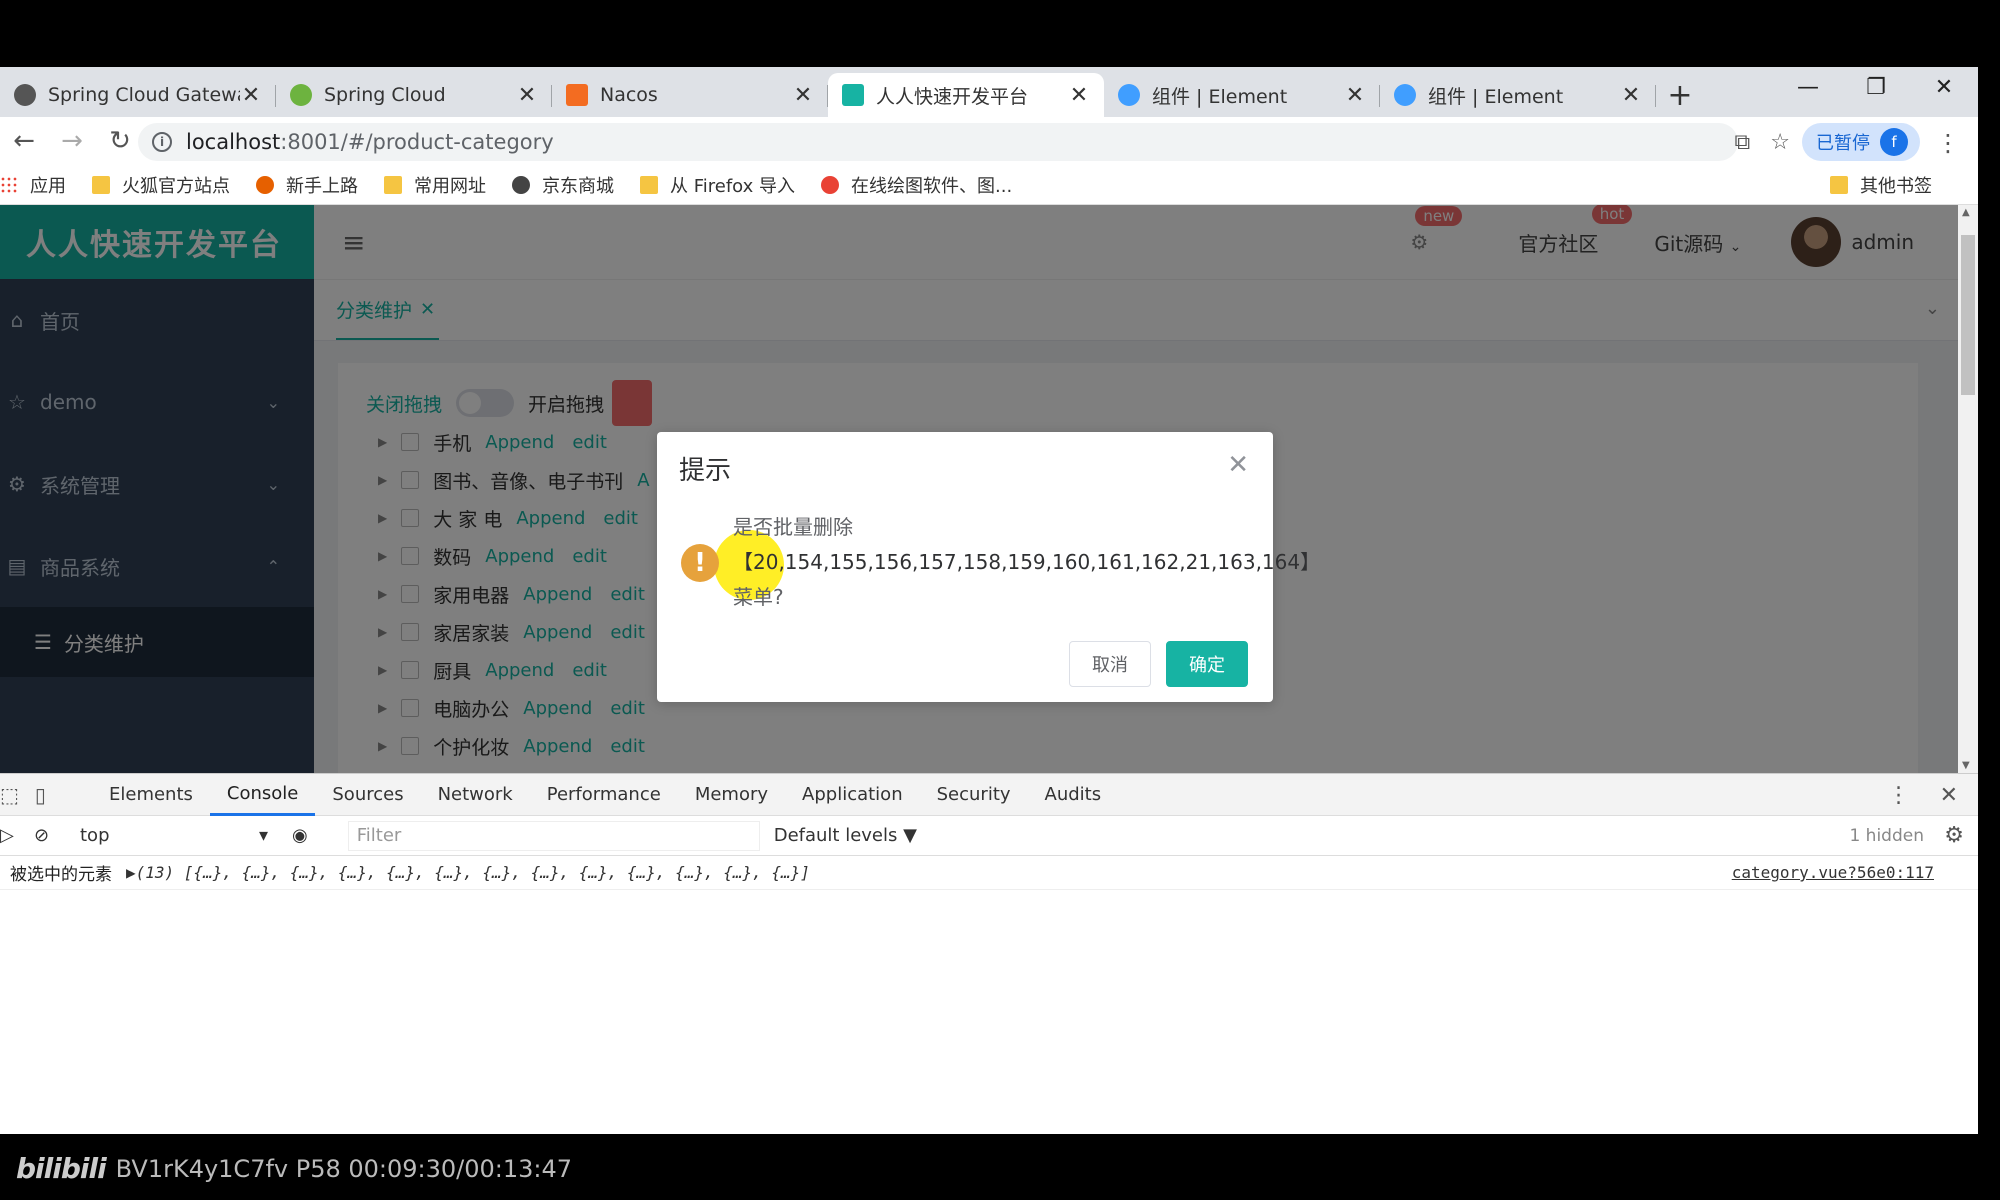 This screenshot has width=2000, height=1200. Describe the element at coordinates (41, 835) in the screenshot. I see `clear-console-icon: ⊘` at that location.